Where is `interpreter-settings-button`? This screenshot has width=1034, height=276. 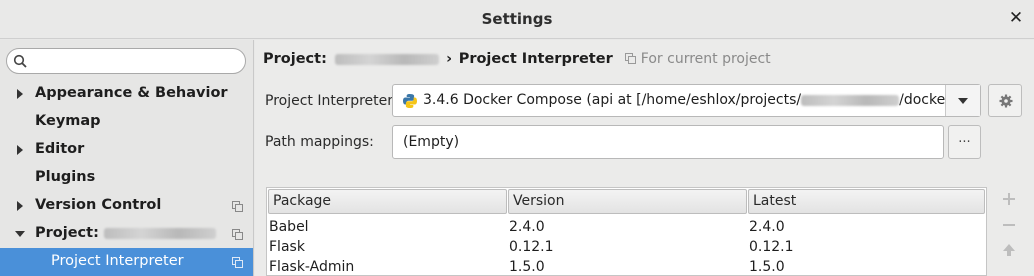
interpreter-settings-button is located at coordinates (1005, 100).